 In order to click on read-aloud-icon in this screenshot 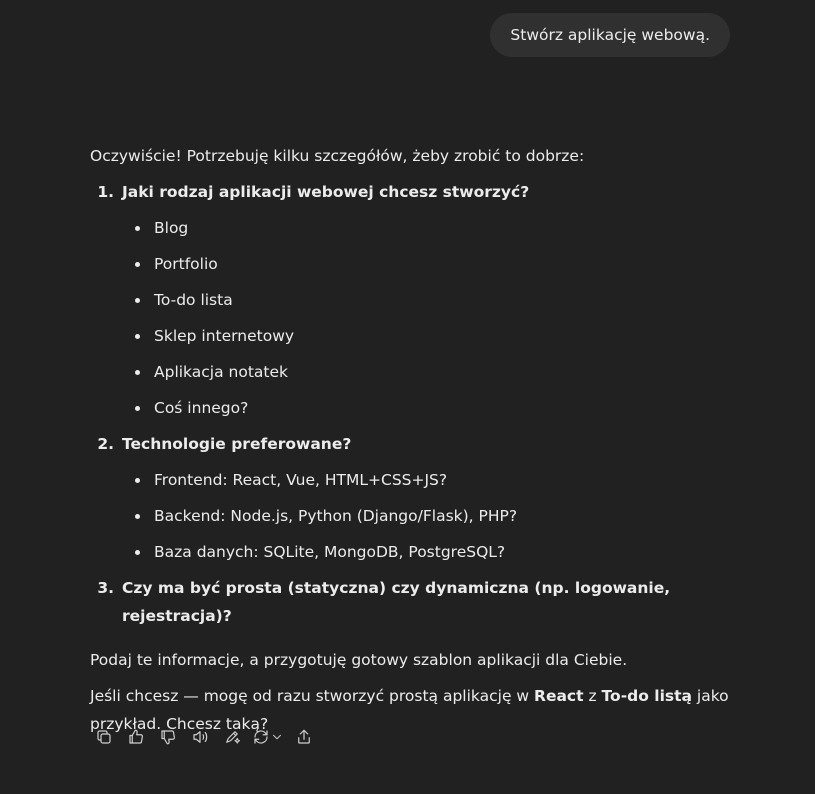, I will do `click(200, 737)`.